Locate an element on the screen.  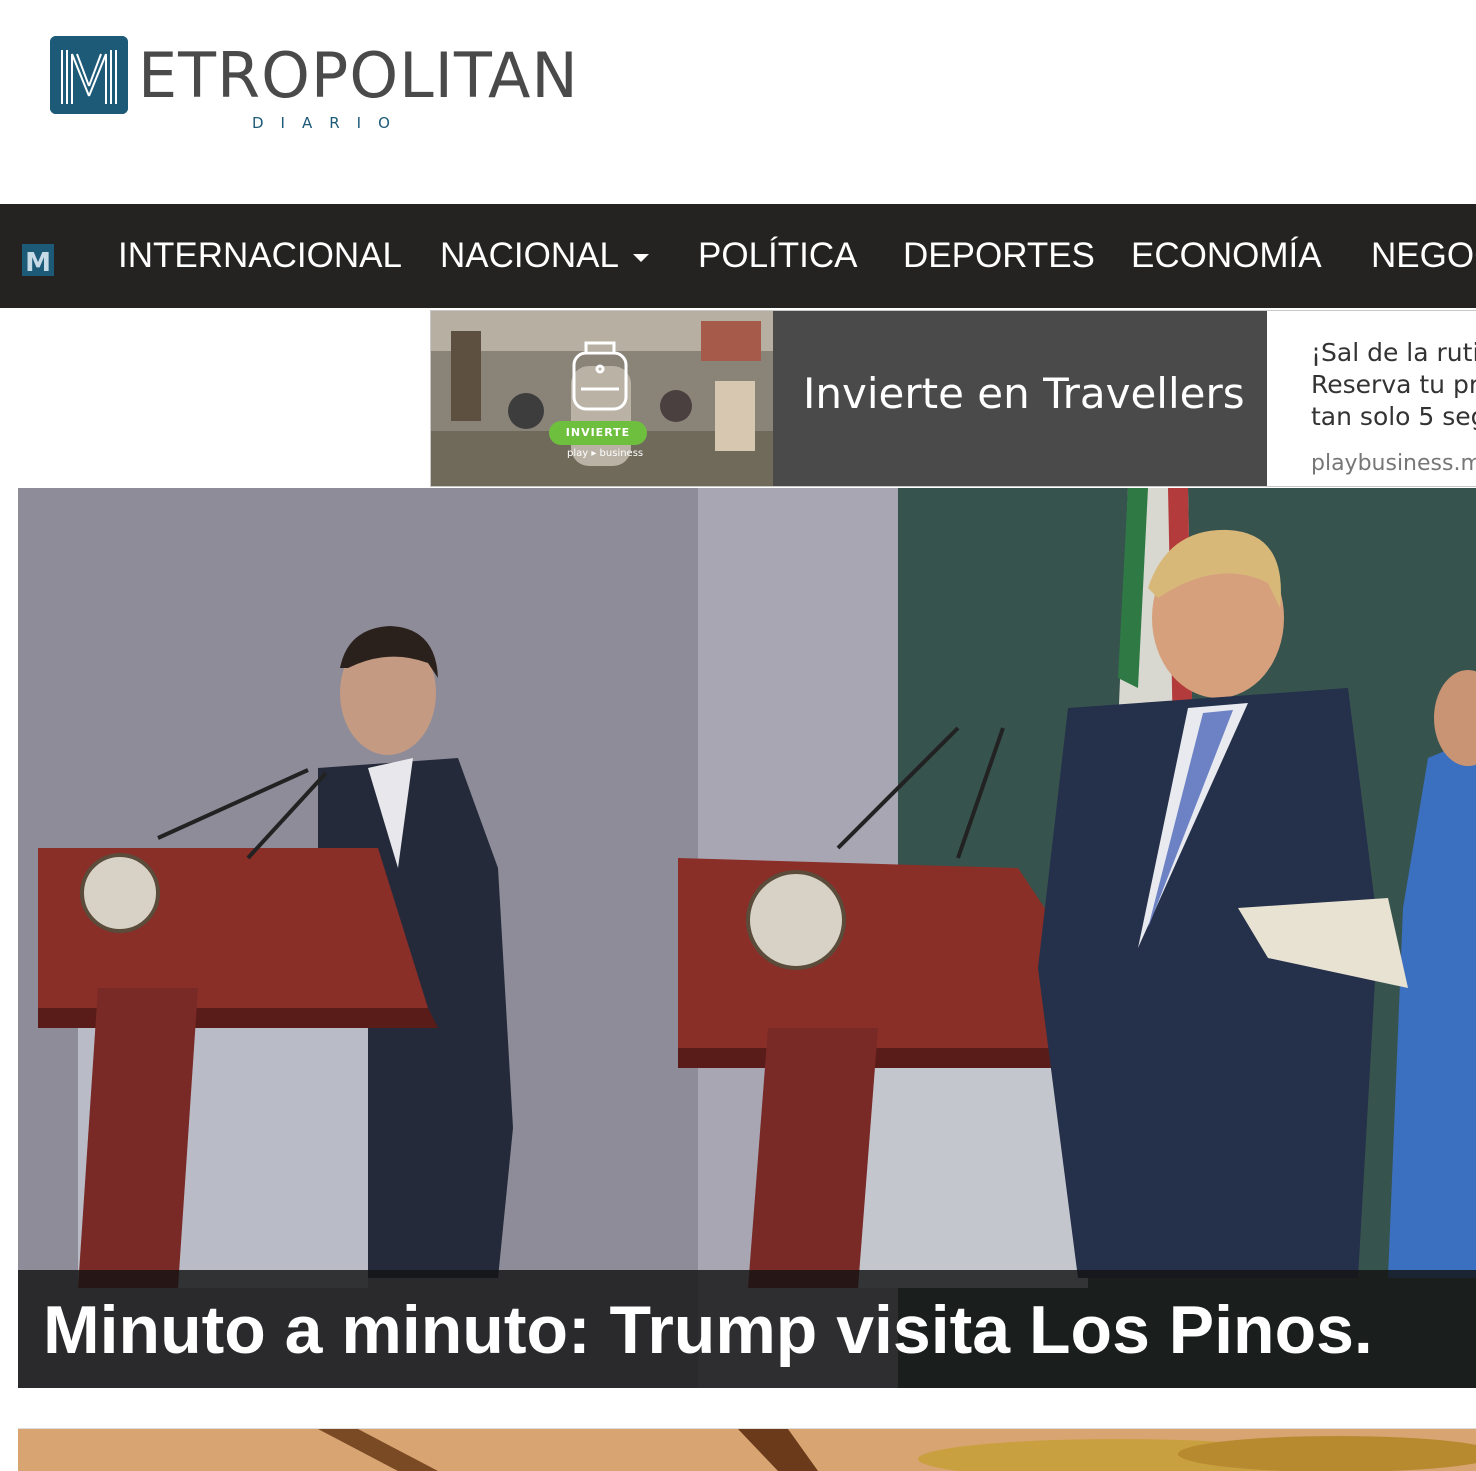
nav-item-label: NACIONAL is located at coordinates (529, 255).